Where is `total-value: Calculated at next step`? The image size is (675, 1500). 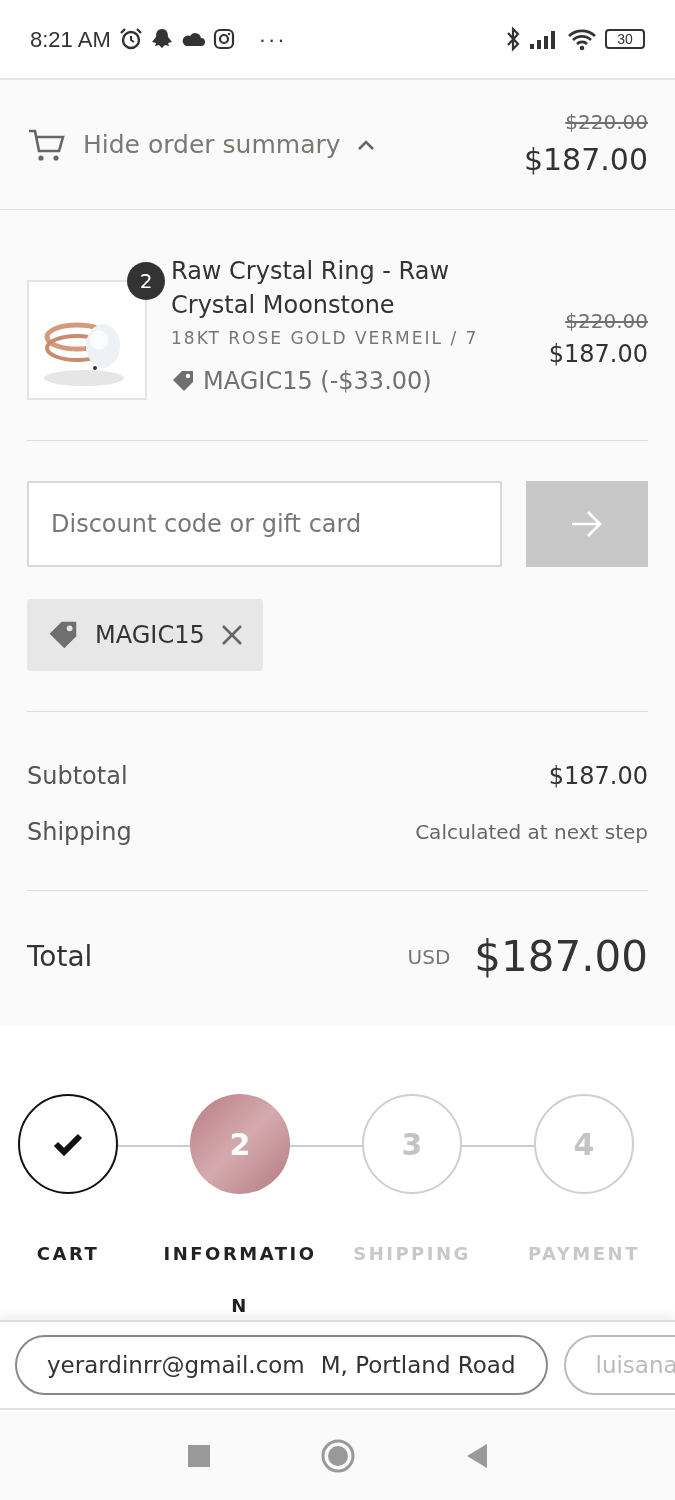
total-value: Calculated at next step is located at coordinates (531, 832).